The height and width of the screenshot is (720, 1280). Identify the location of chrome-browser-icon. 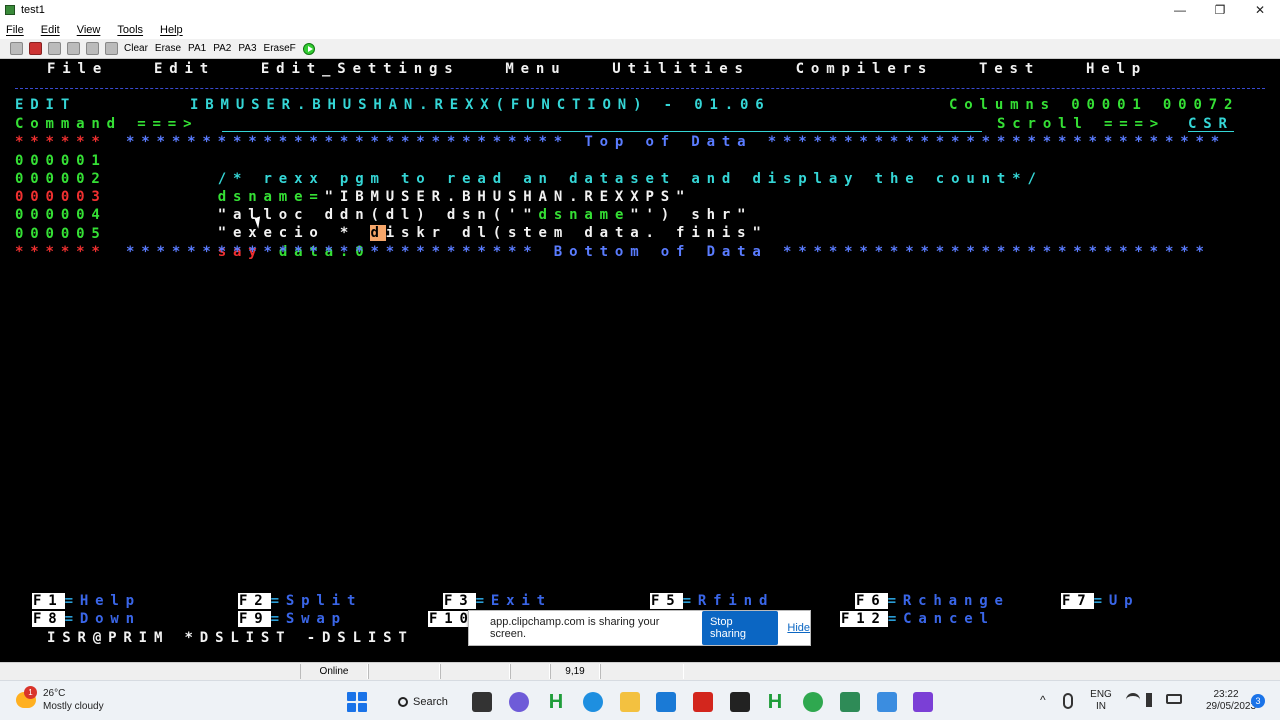
(813, 702).